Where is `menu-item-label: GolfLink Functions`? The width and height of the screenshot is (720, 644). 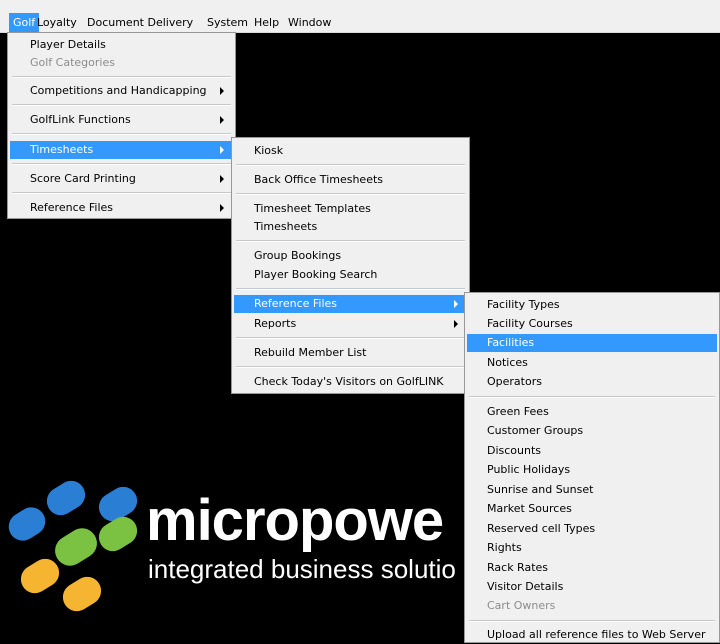
menu-item-label: GolfLink Functions is located at coordinates (80, 119).